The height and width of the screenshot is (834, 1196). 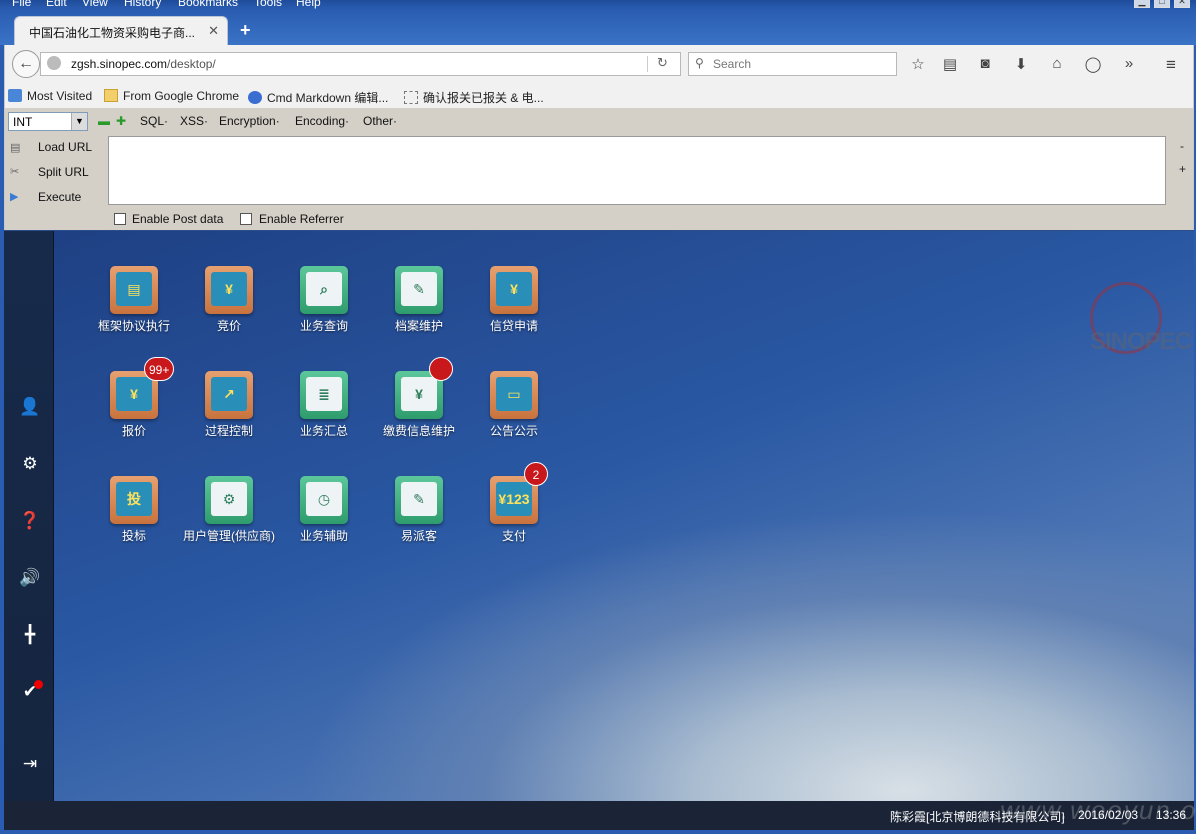 I want to click on markdown-icon, so click(x=255, y=97).